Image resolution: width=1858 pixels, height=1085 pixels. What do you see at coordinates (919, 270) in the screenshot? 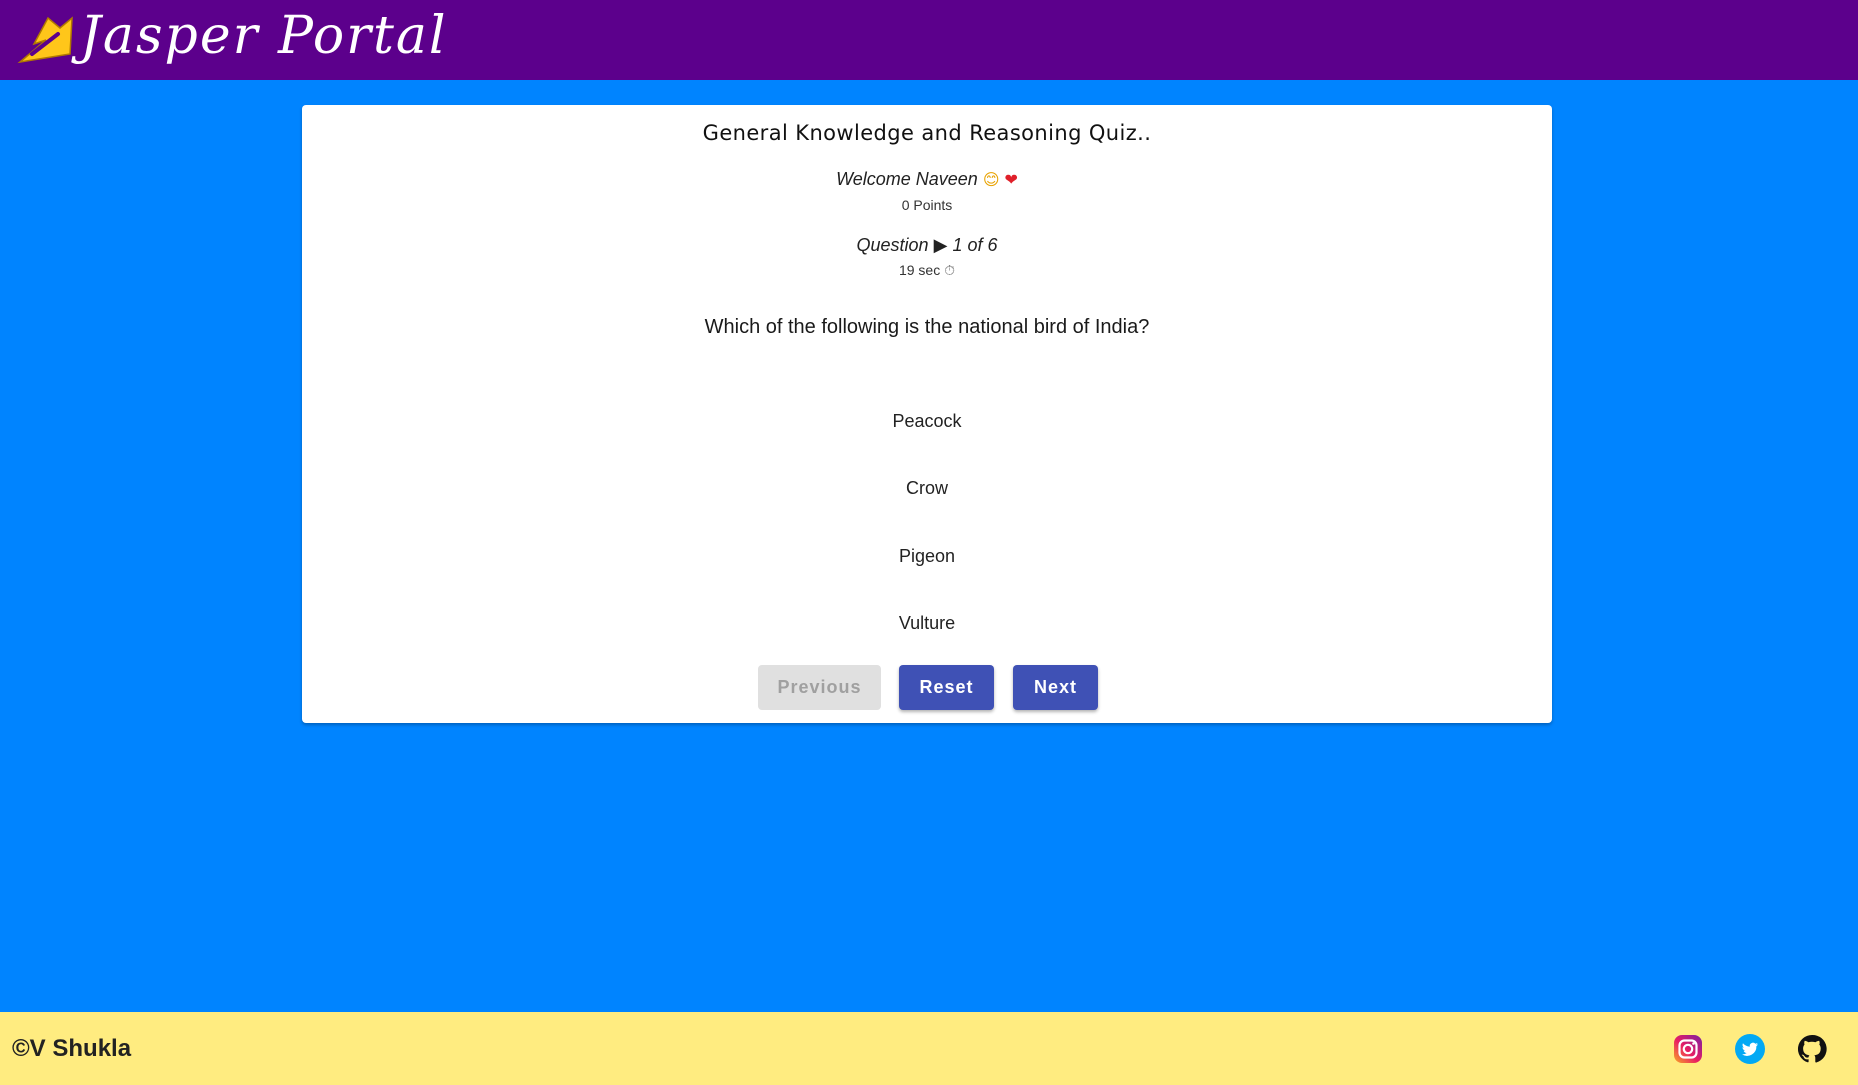
I see `timer-value: 19 sec` at bounding box center [919, 270].